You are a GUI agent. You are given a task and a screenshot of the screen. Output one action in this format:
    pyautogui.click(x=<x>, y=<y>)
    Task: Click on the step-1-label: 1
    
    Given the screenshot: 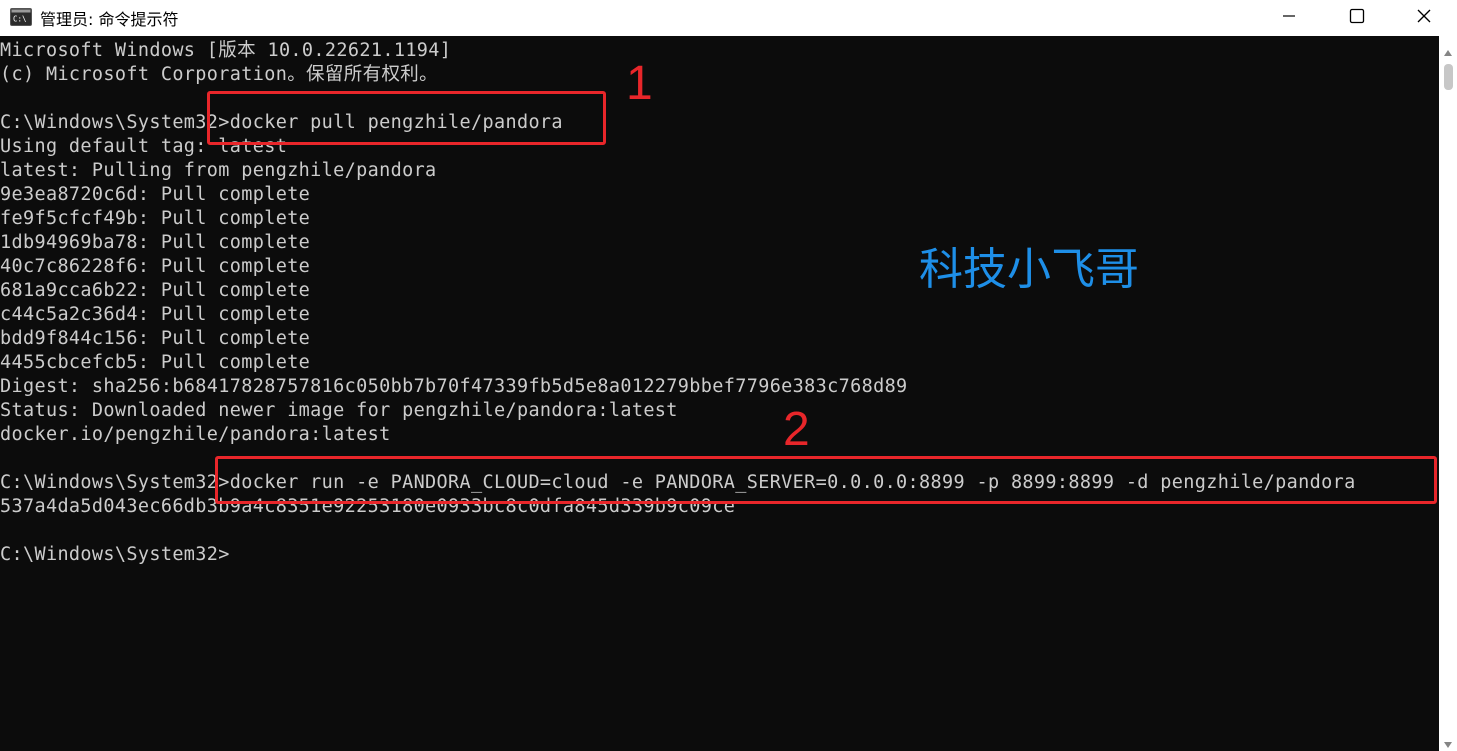 What is the action you would take?
    pyautogui.click(x=639, y=83)
    